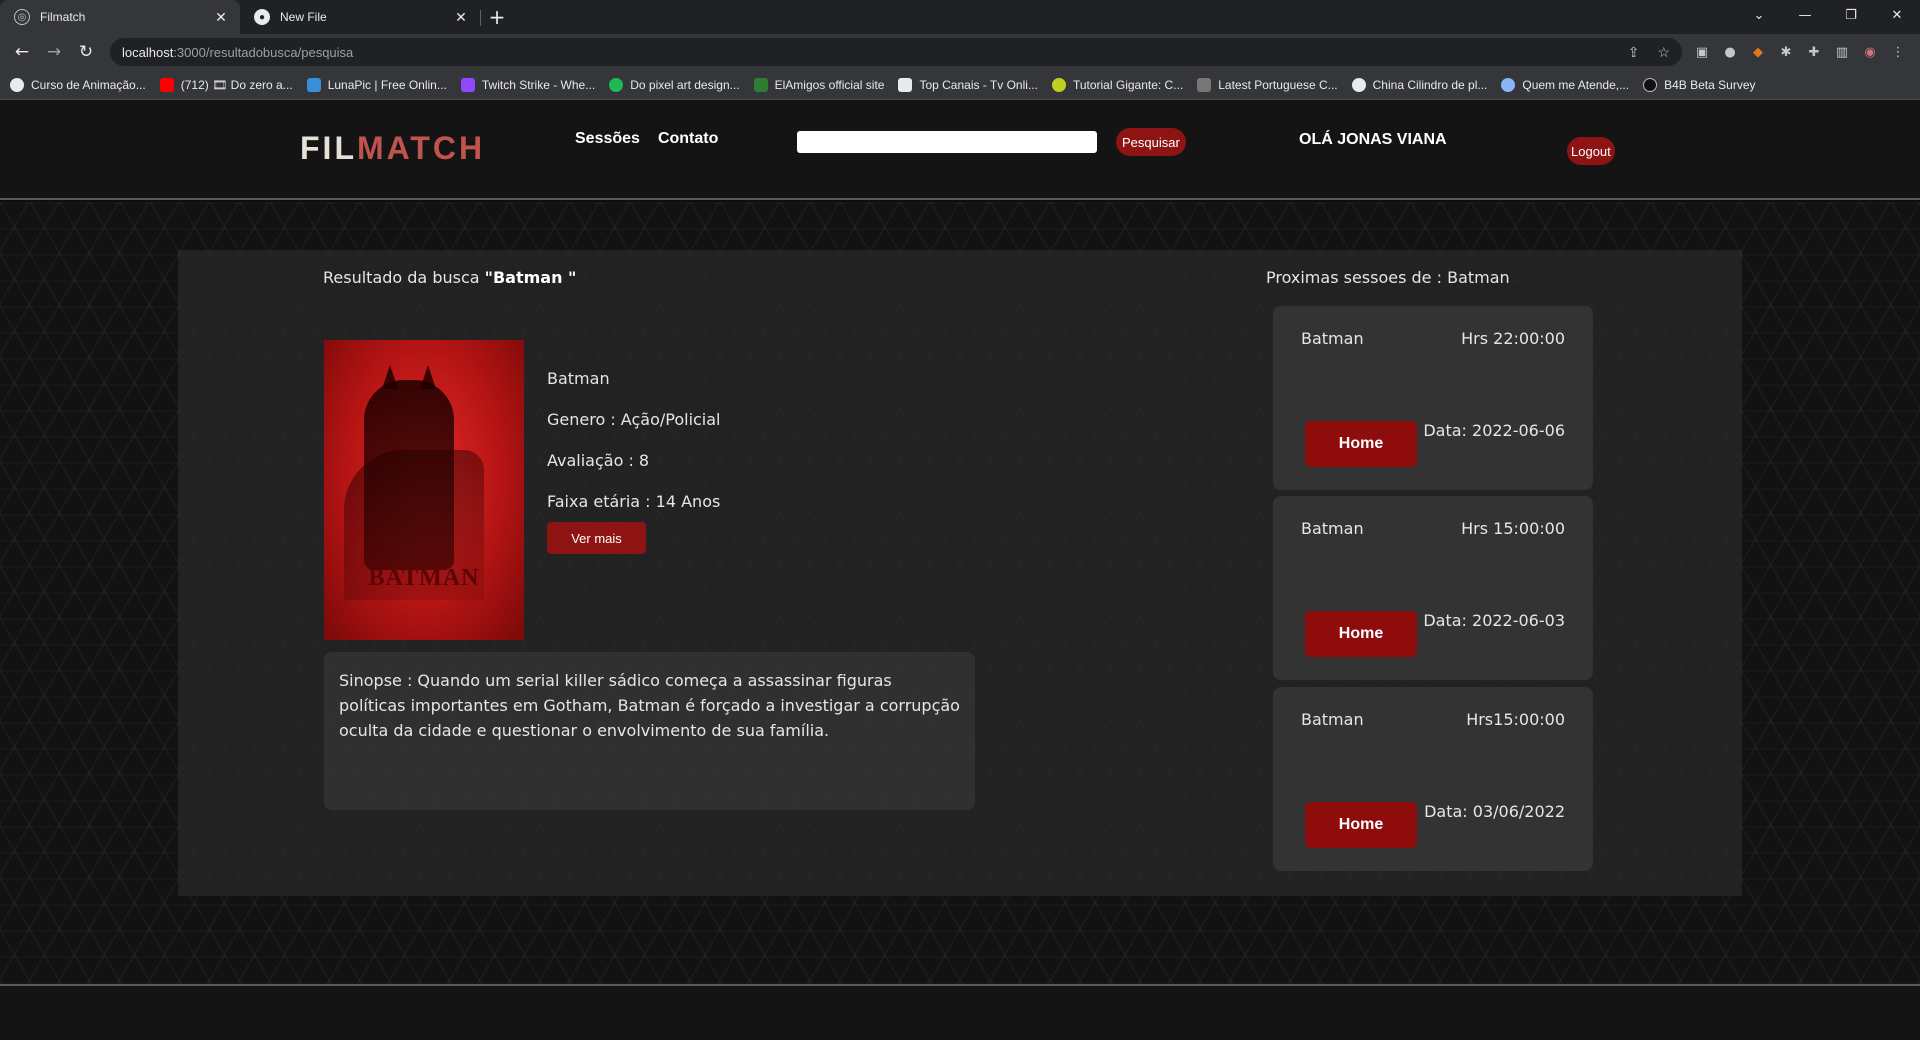 This screenshot has height=1040, width=1920. What do you see at coordinates (1699, 84) in the screenshot?
I see `bookmark-item: B4B Beta Survey` at bounding box center [1699, 84].